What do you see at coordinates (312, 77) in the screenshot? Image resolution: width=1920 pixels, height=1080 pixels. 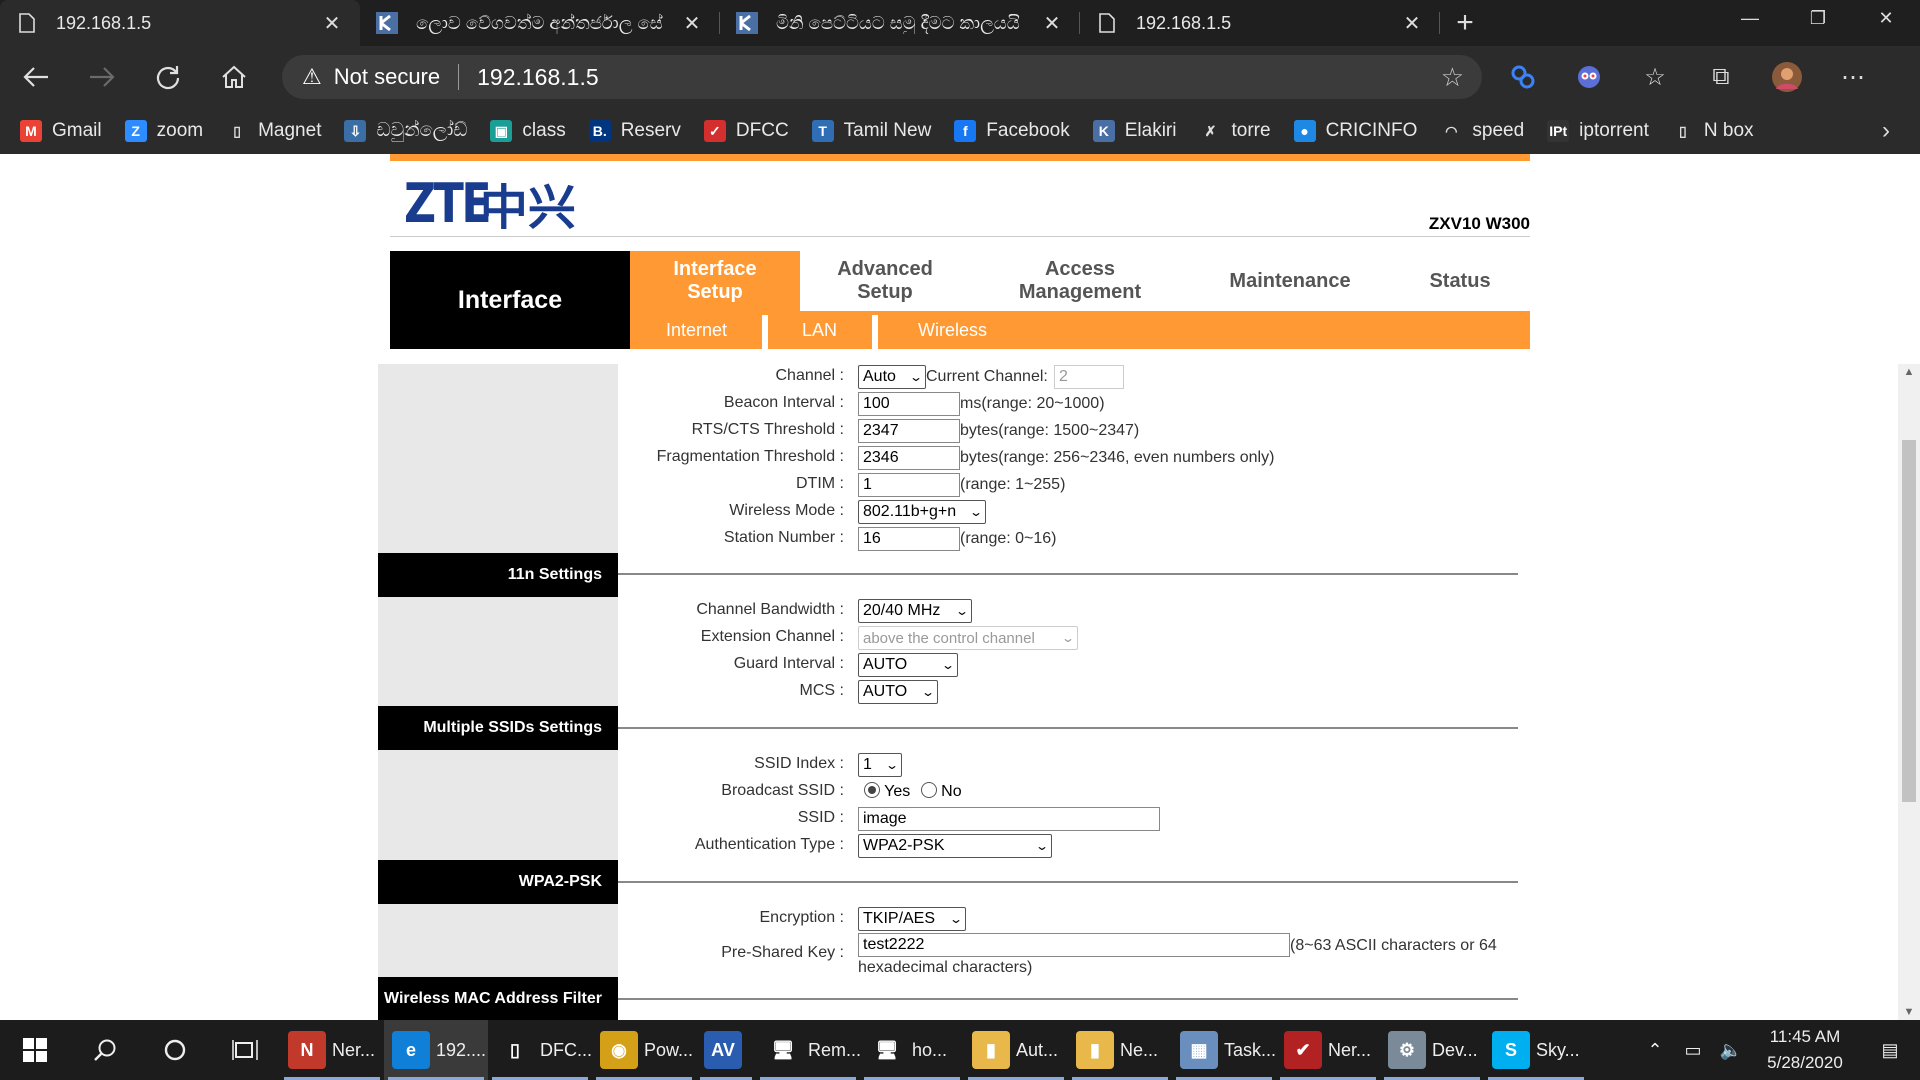 I see `warning-icon: ⚠` at bounding box center [312, 77].